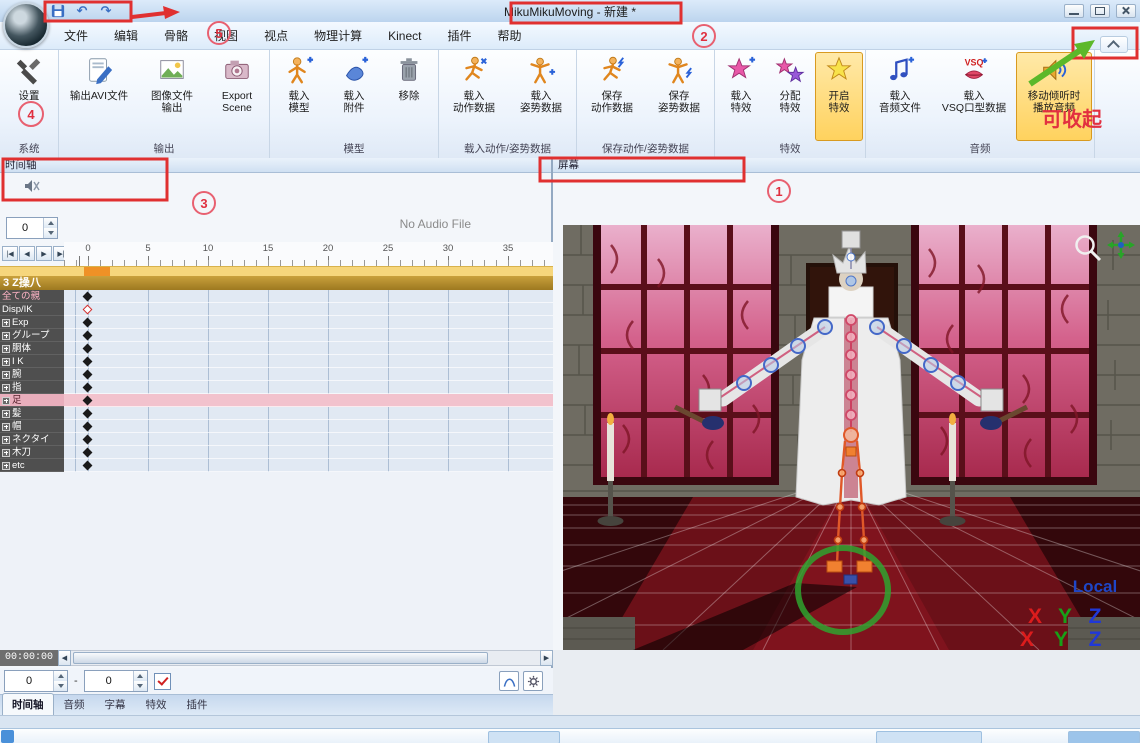  I want to click on ribbon-collapse-button, so click(1114, 44).